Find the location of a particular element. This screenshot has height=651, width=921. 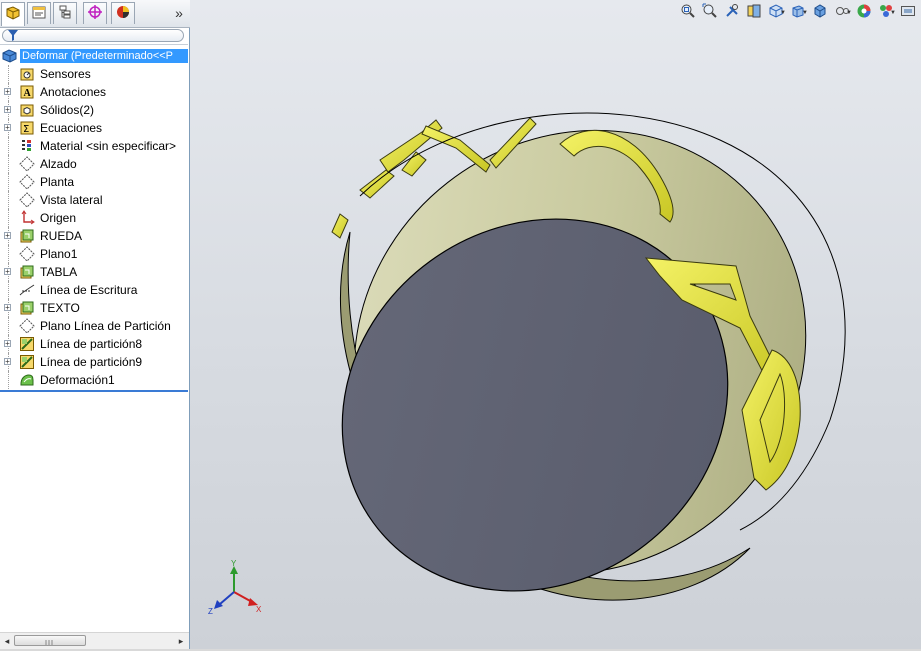

tree-item-label: Plano Línea de Partición is located at coordinates (105, 326).